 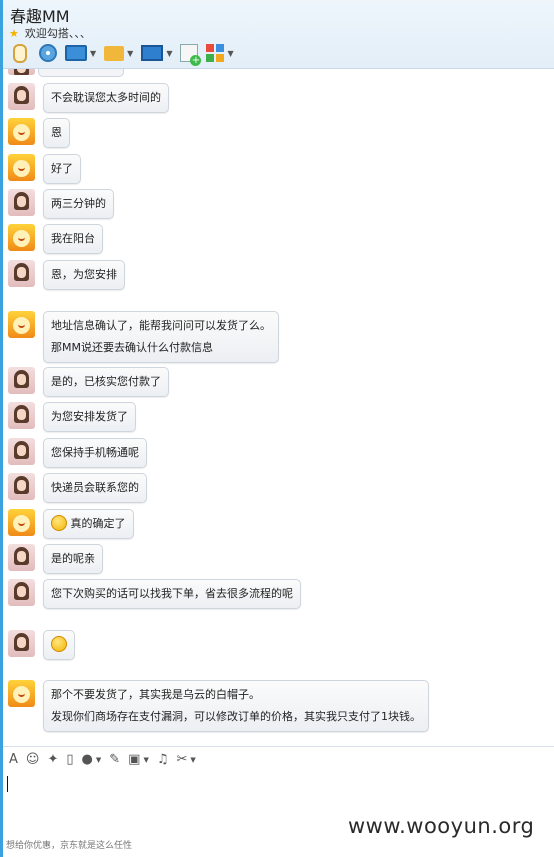 I want to click on message-bubble: 两三分钟的, so click(x=78, y=204).